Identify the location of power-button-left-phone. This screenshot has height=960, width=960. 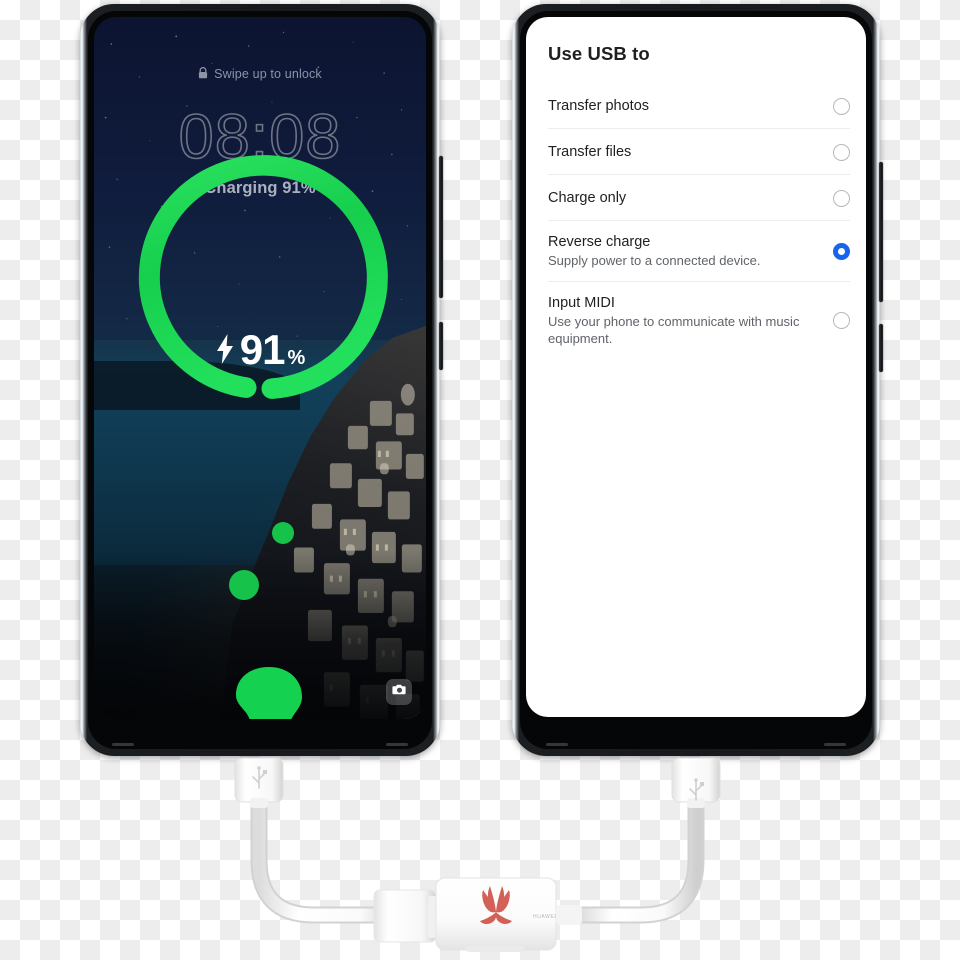
(441, 346).